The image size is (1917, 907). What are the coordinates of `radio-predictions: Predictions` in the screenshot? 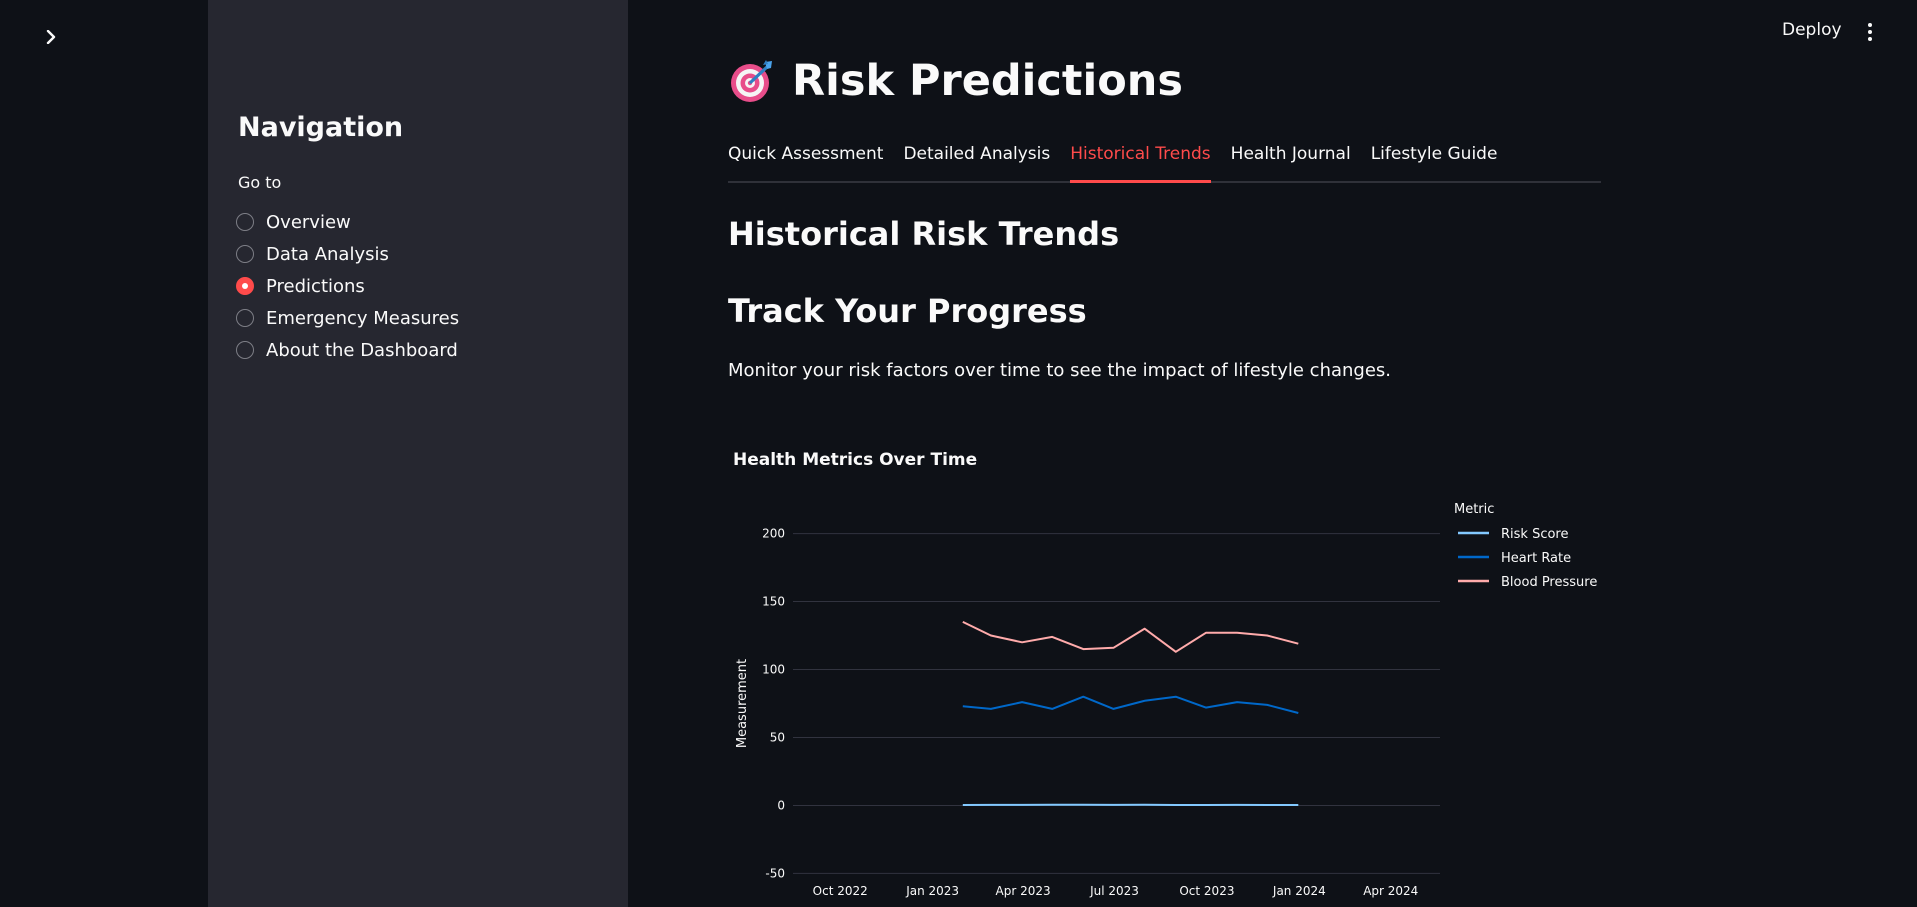 It's located at (347, 286).